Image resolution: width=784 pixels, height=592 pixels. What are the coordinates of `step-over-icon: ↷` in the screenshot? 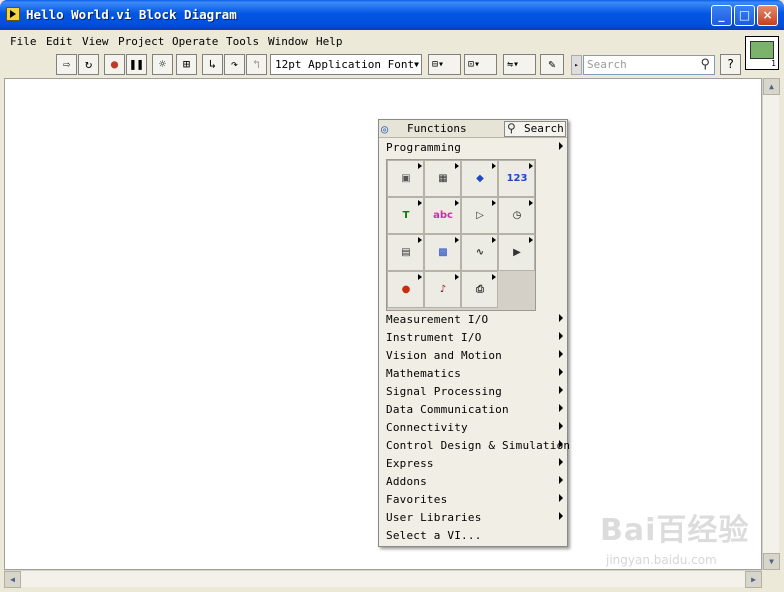 It's located at (234, 64).